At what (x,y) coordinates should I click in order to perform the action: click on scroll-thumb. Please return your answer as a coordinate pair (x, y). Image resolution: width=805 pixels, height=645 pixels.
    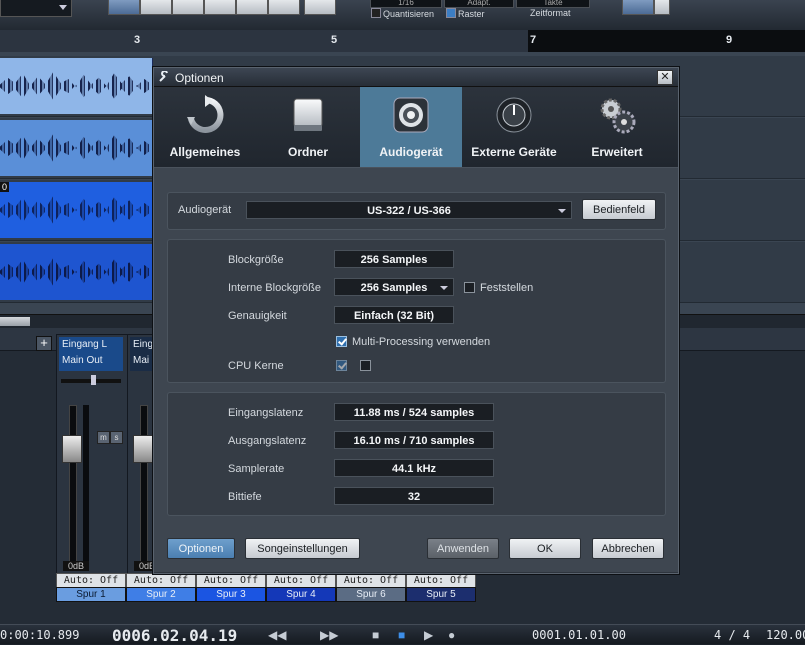
    Looking at the image, I should click on (15, 321).